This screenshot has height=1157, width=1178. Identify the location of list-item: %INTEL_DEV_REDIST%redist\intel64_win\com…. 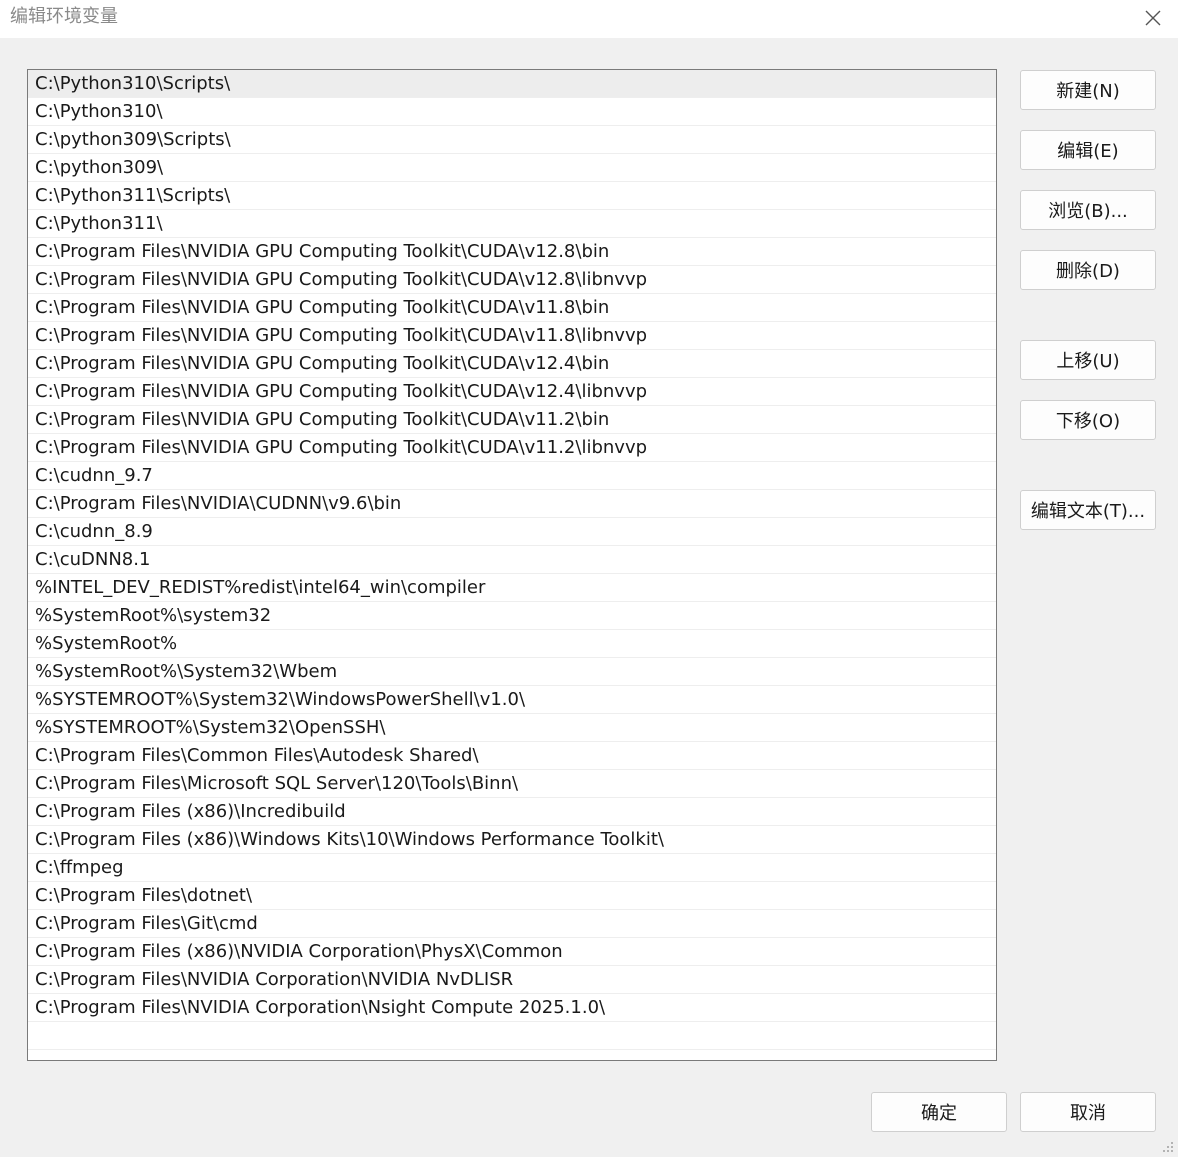
(512, 588).